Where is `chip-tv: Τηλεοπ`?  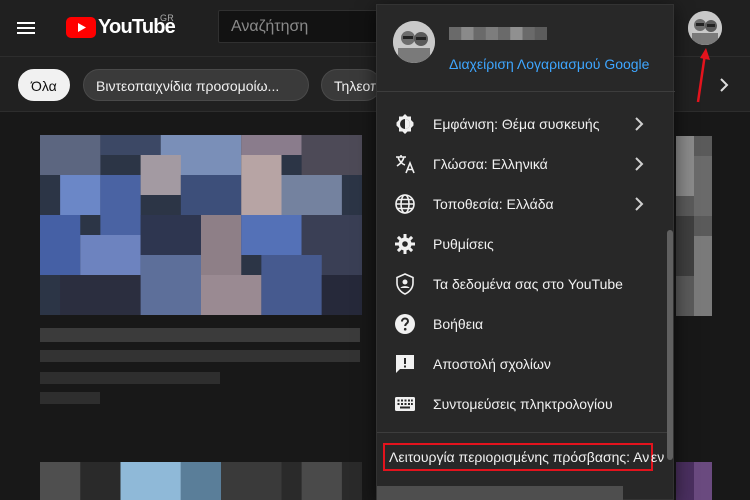 chip-tv: Τηλεοπ is located at coordinates (351, 85).